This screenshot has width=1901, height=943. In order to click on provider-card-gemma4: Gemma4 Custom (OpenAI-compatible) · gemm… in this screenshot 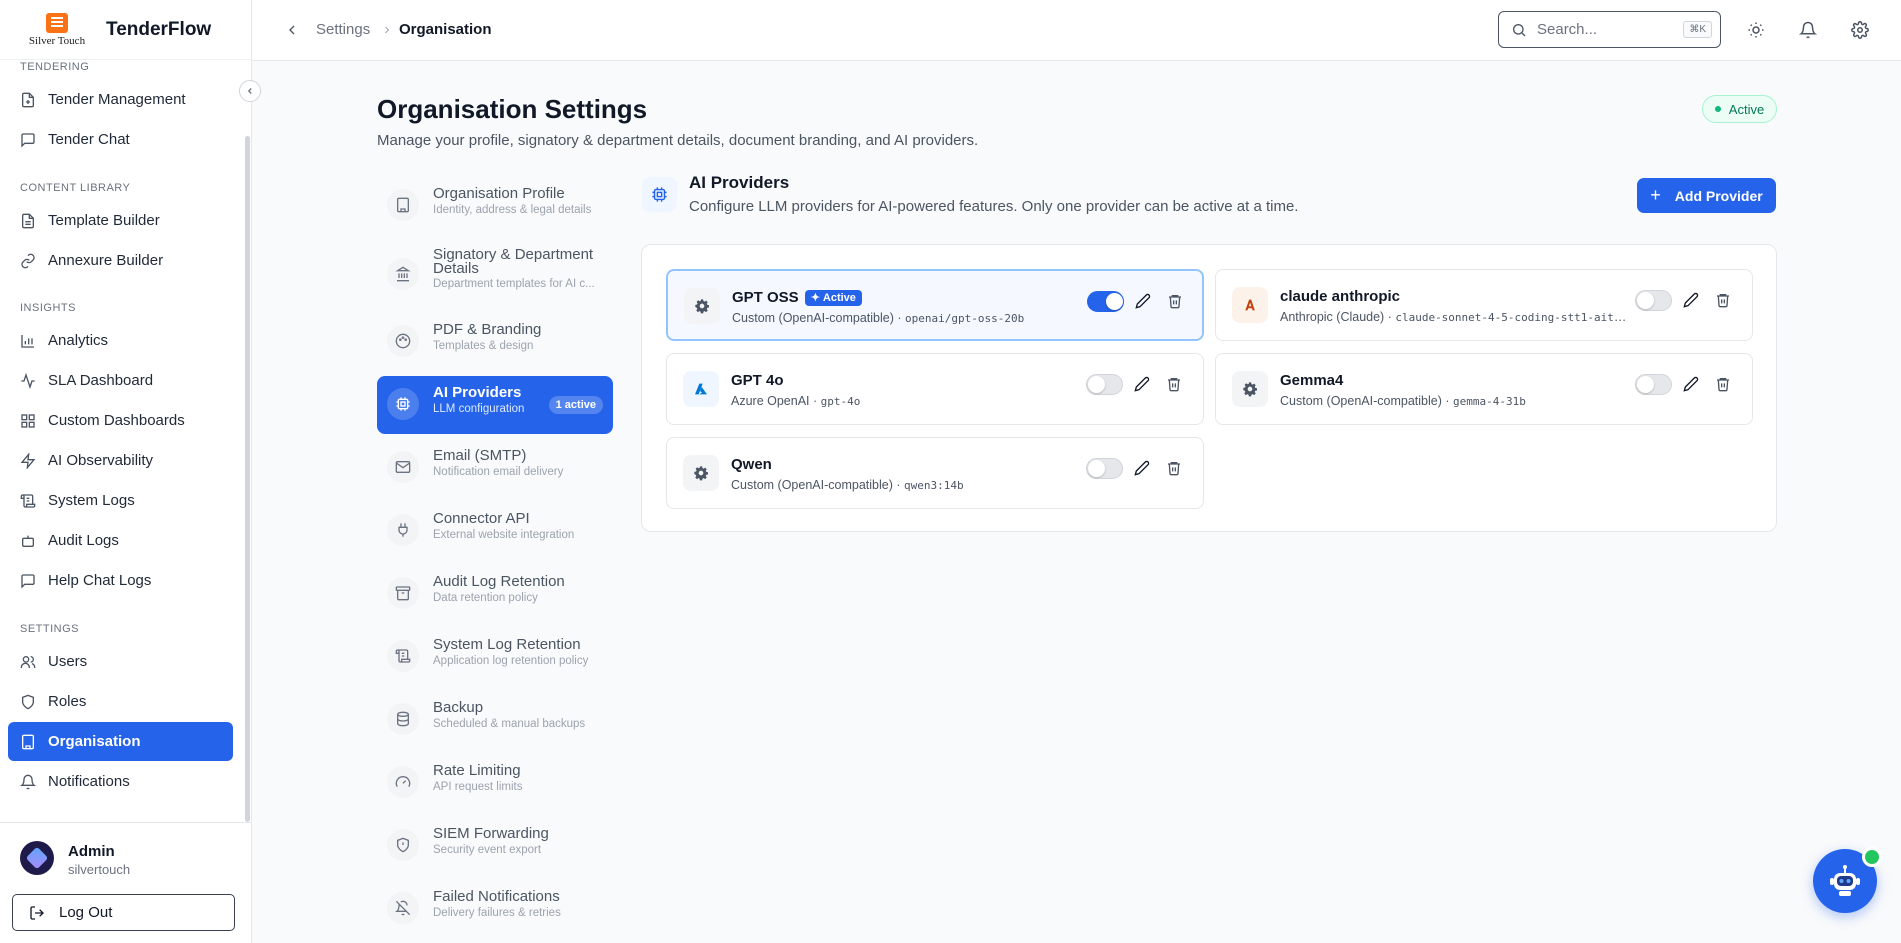, I will do `click(1484, 389)`.